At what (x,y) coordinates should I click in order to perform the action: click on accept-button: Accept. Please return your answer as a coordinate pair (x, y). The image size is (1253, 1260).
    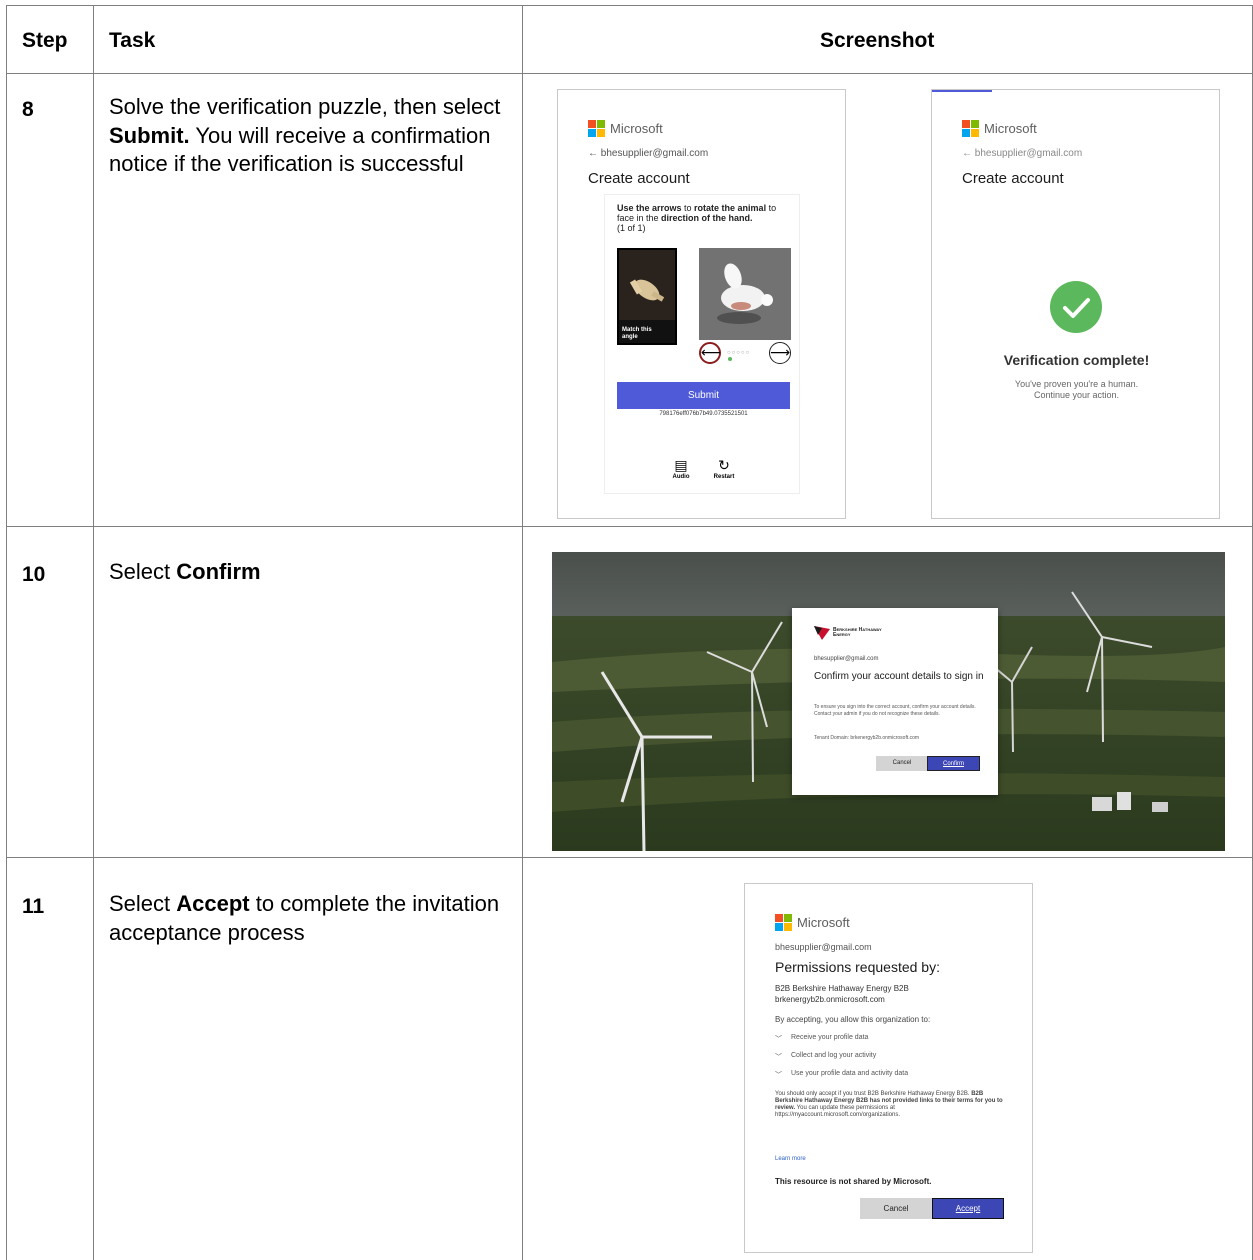
    Looking at the image, I should click on (968, 1208).